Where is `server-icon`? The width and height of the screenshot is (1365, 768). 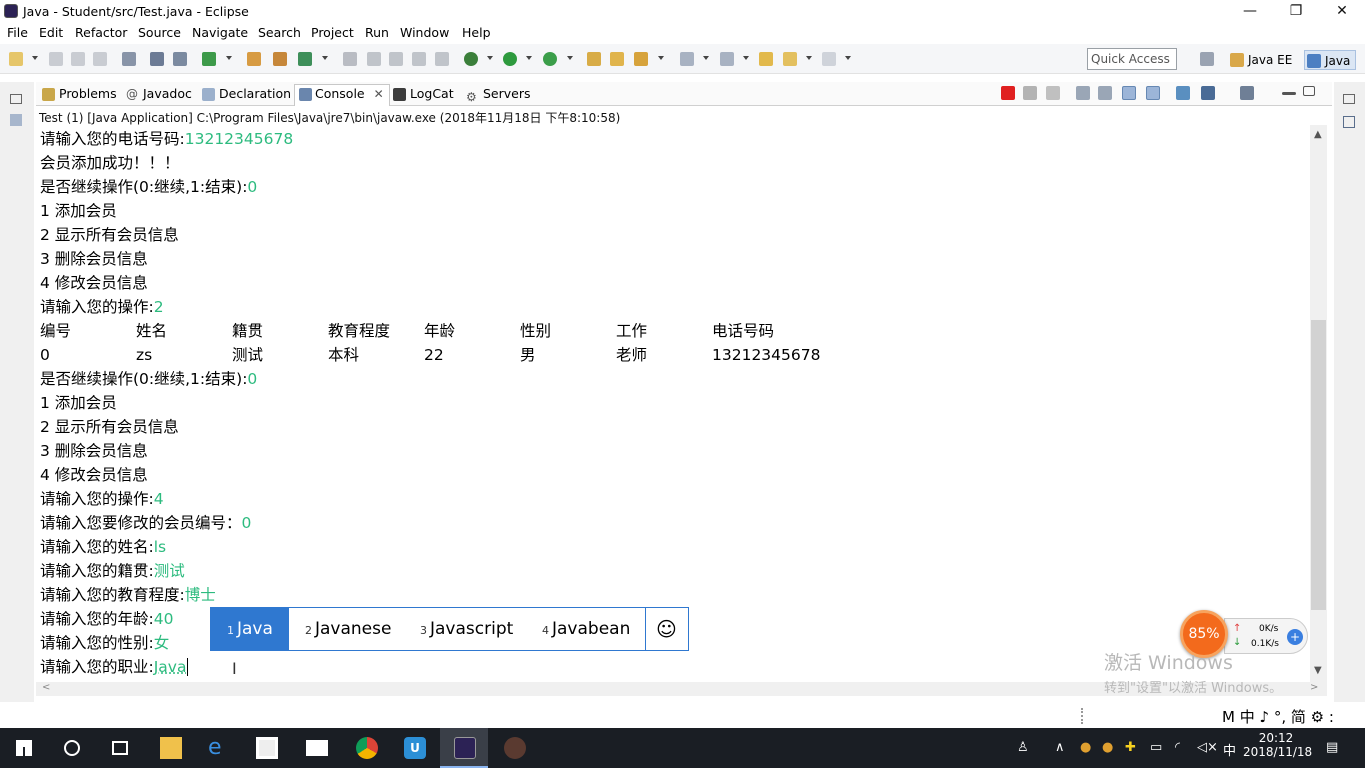
server-icon is located at coordinates (180, 59).